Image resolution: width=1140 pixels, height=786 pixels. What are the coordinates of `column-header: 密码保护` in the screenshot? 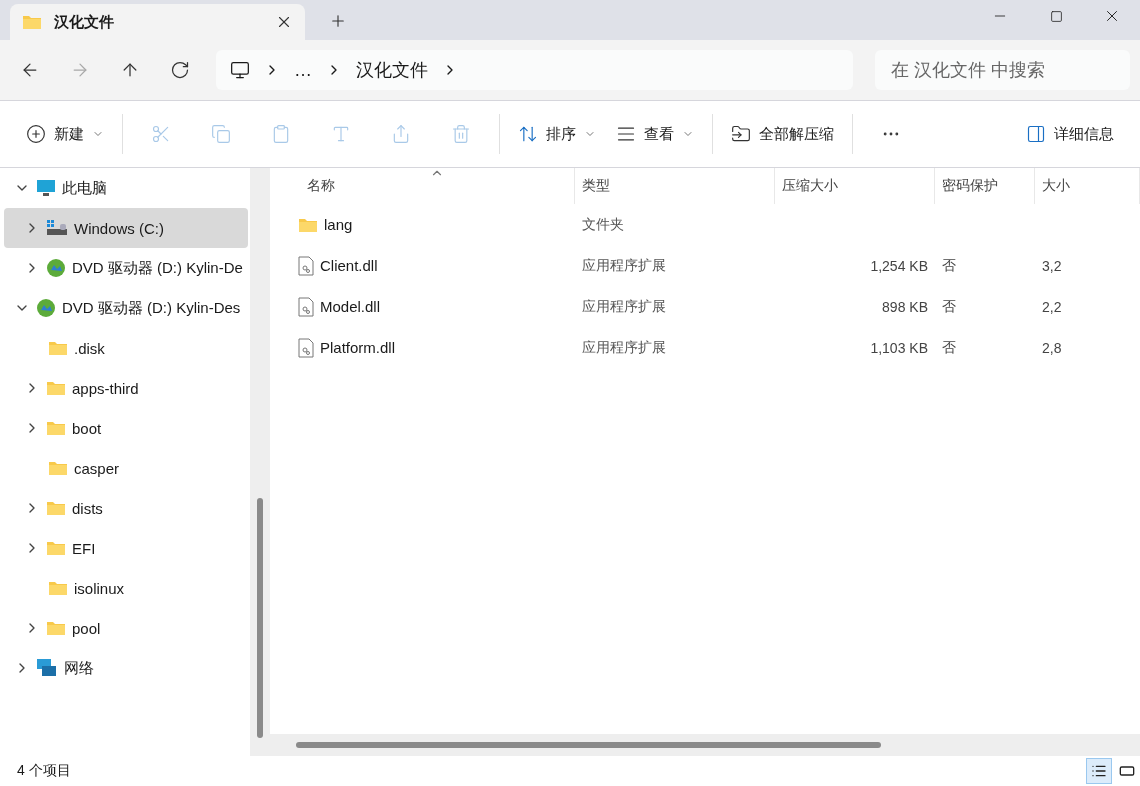 It's located at (985, 186).